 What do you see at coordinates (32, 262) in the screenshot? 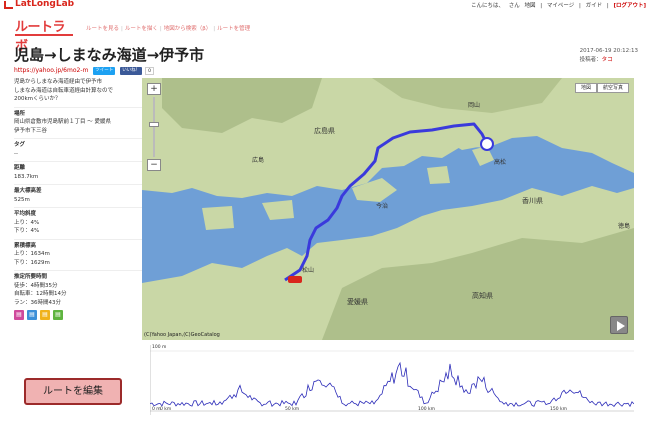
I see `cumulative-down: 下り：1629m` at bounding box center [32, 262].